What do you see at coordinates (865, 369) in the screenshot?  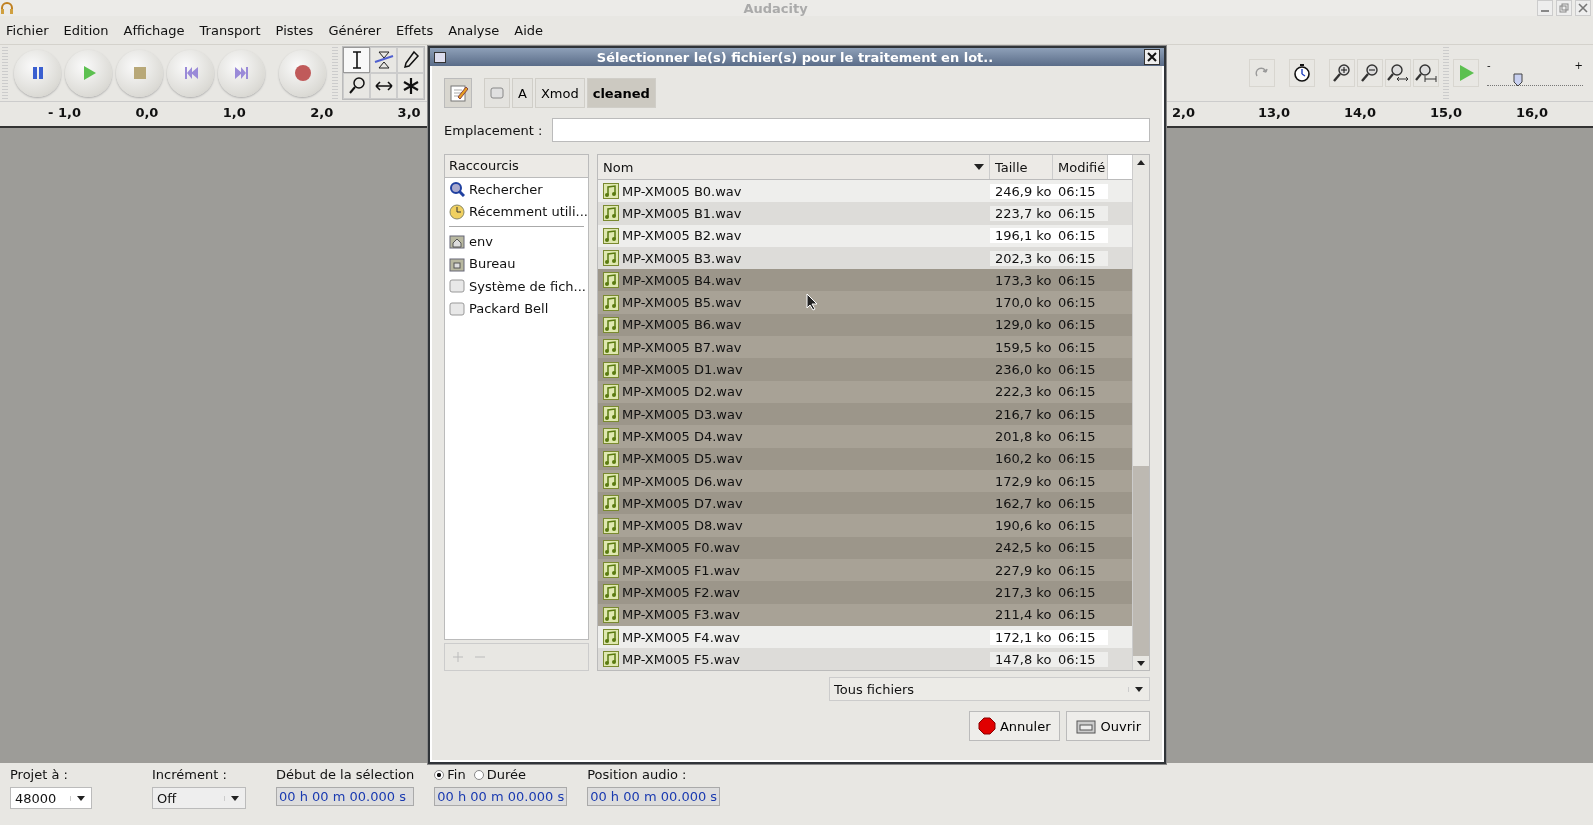 I see `file-row: MP-XM005 D1.wav 236,0 ko 06:15` at bounding box center [865, 369].